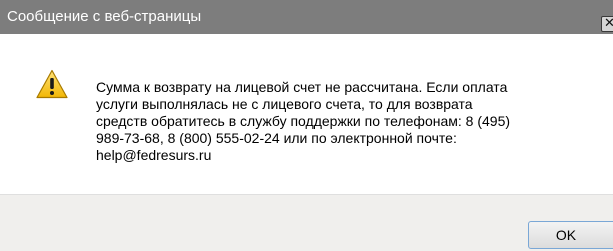 This screenshot has width=613, height=251. Describe the element at coordinates (306, 17) in the screenshot. I see `title-bar: Сообщение с веб-страницы ✕` at that location.